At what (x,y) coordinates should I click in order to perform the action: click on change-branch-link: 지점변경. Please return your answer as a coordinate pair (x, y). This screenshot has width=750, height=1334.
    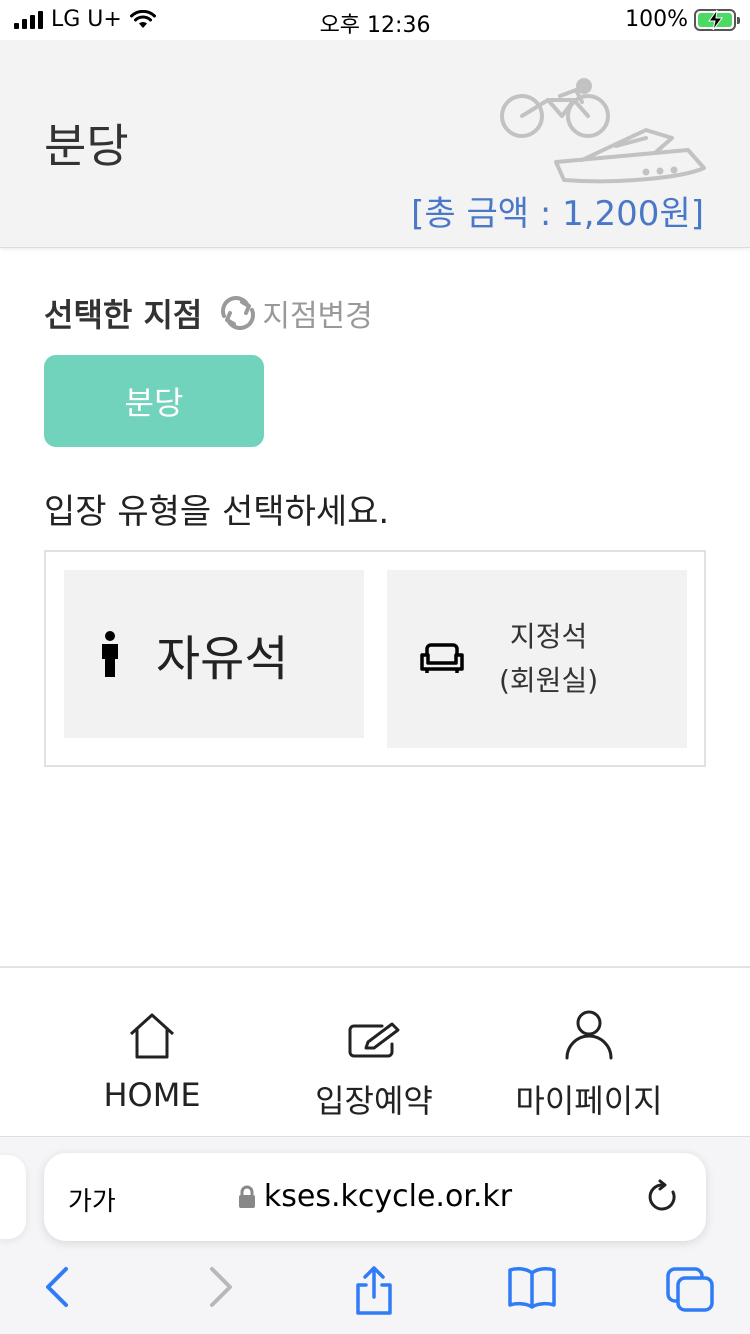
    Looking at the image, I should click on (294, 313).